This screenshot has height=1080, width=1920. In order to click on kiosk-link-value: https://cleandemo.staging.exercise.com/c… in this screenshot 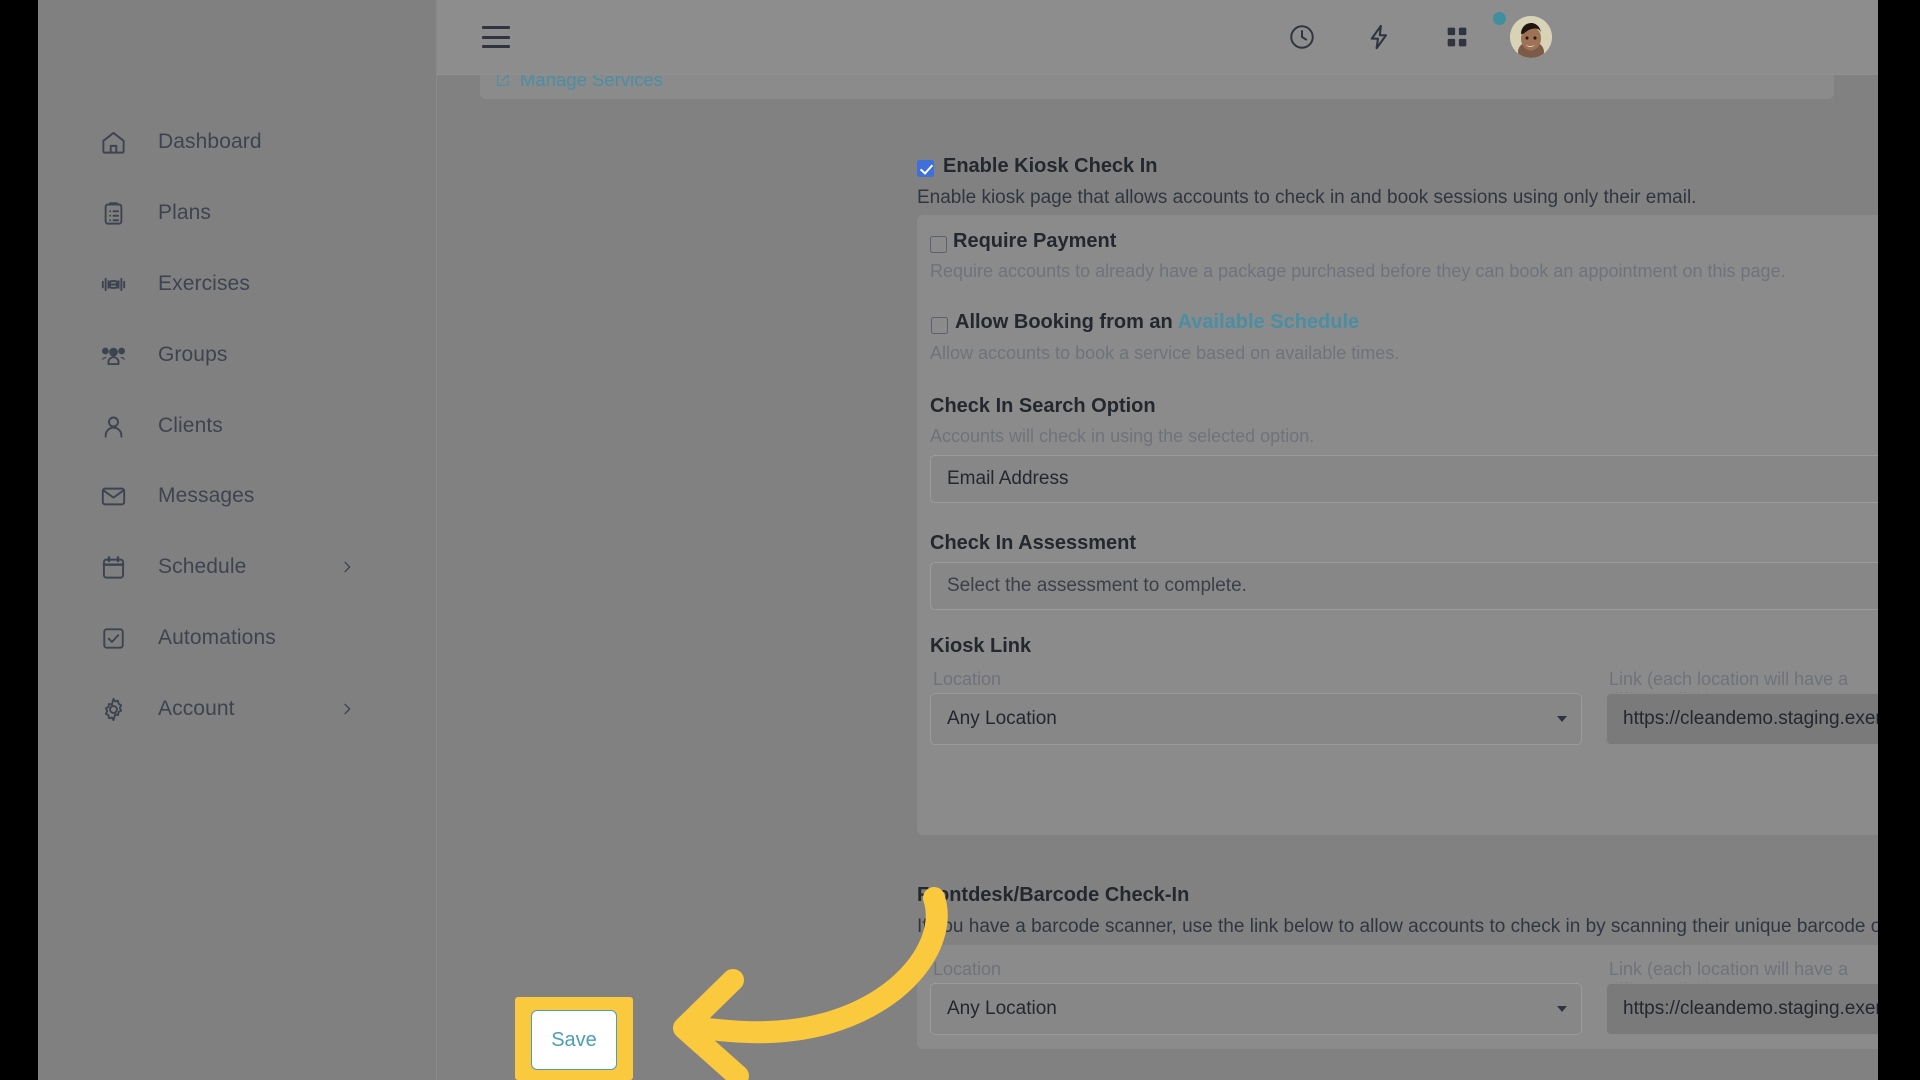, I will do `click(1750, 718)`.